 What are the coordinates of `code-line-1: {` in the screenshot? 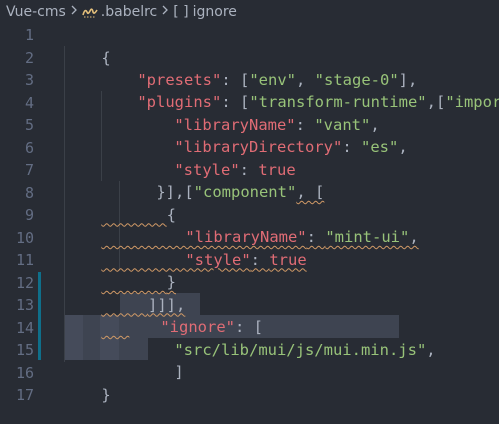 It's located at (87, 45).